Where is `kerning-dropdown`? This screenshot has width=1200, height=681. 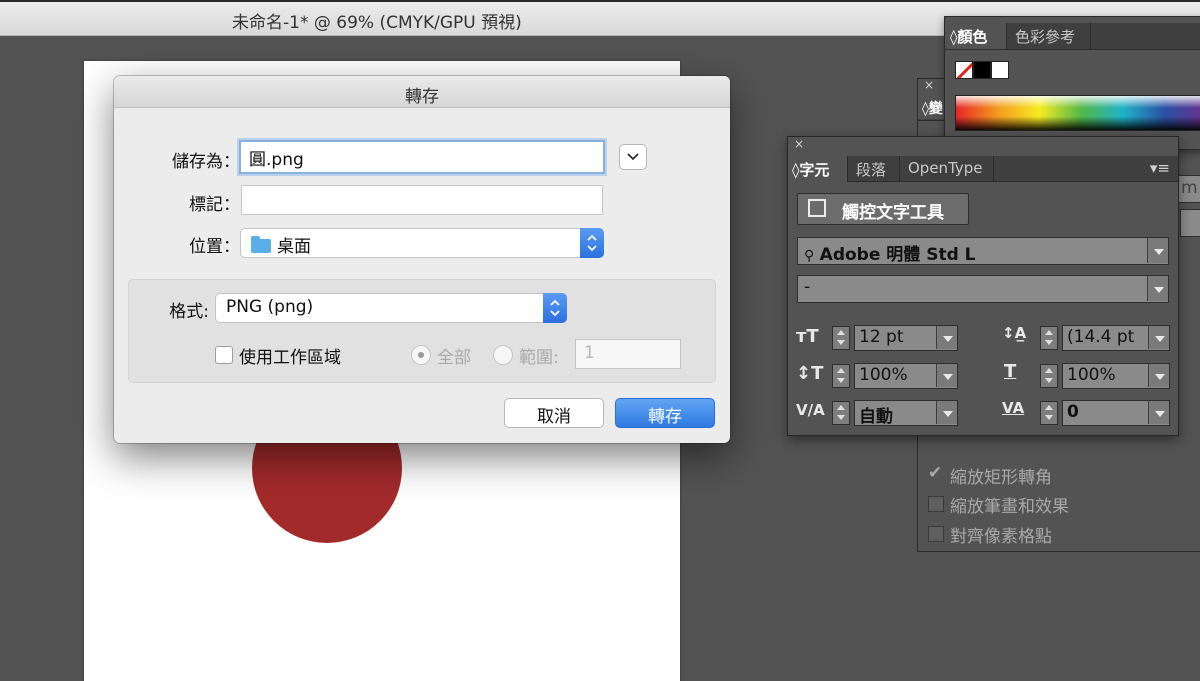 kerning-dropdown is located at coordinates (946, 412).